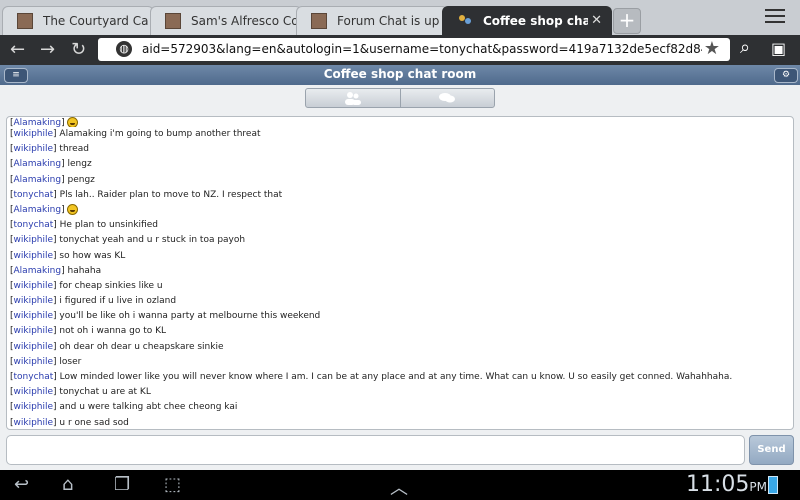  I want to click on segment-divider, so click(400, 98).